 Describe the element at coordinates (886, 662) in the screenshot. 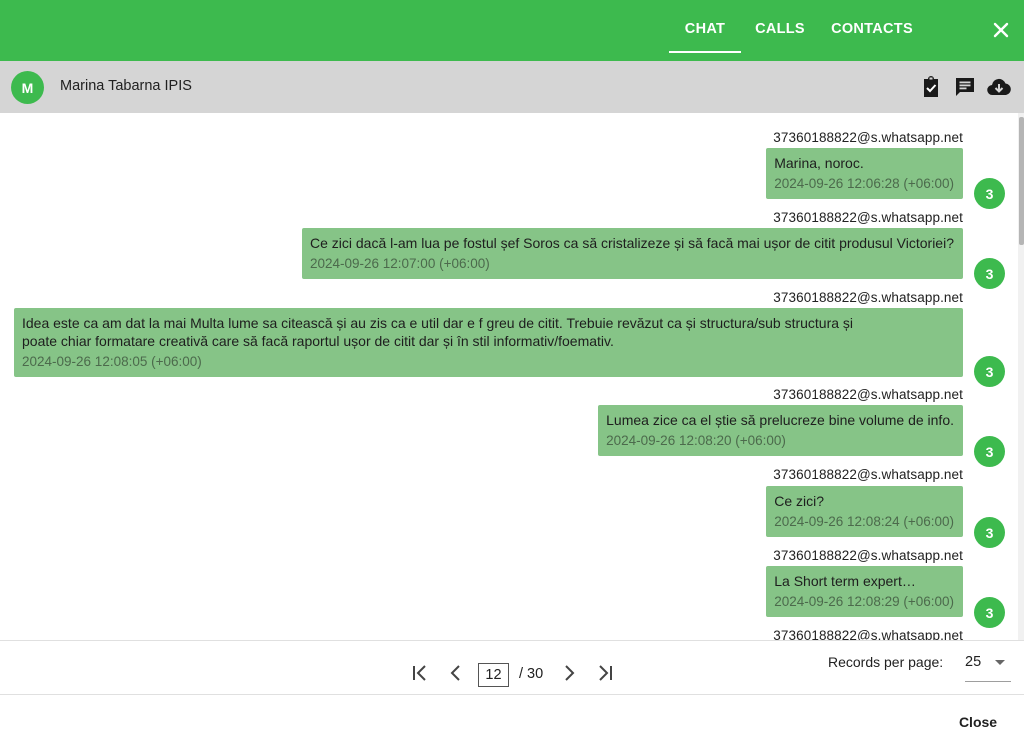

I see `records-per-page-label: Records per page:` at that location.